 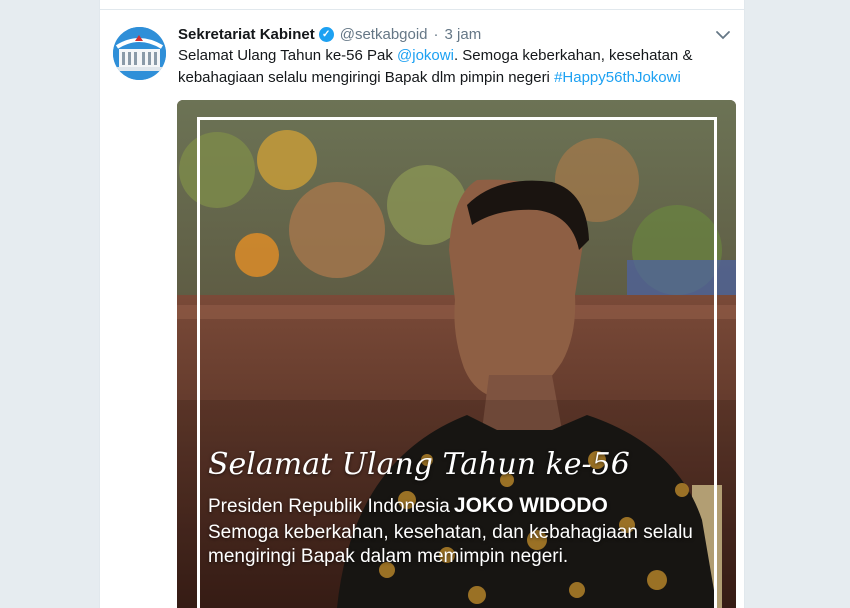 I want to click on image-subtitle: Presiden Republik Indonesia JOKO WIDODO, so click(x=408, y=506).